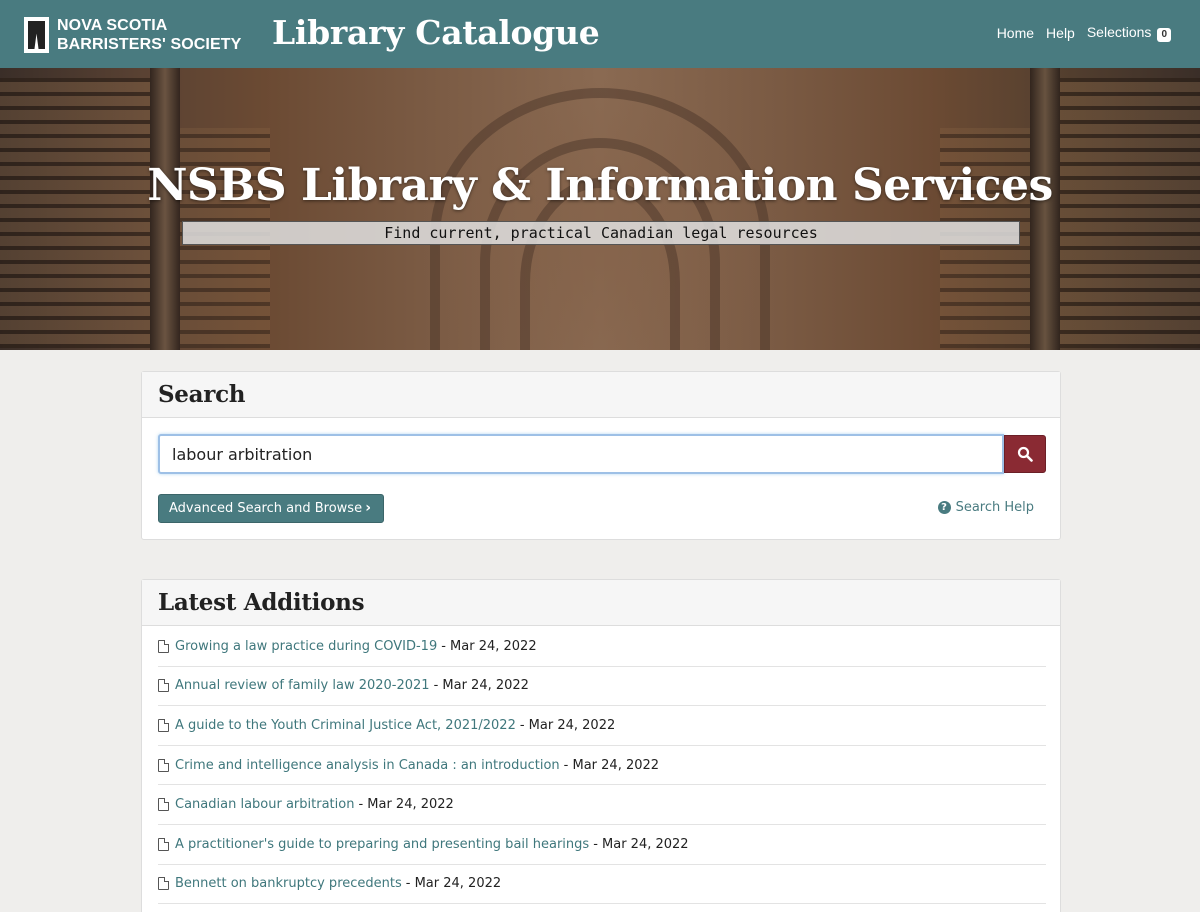  I want to click on nav-selections-link: Selections 0, so click(1129, 33).